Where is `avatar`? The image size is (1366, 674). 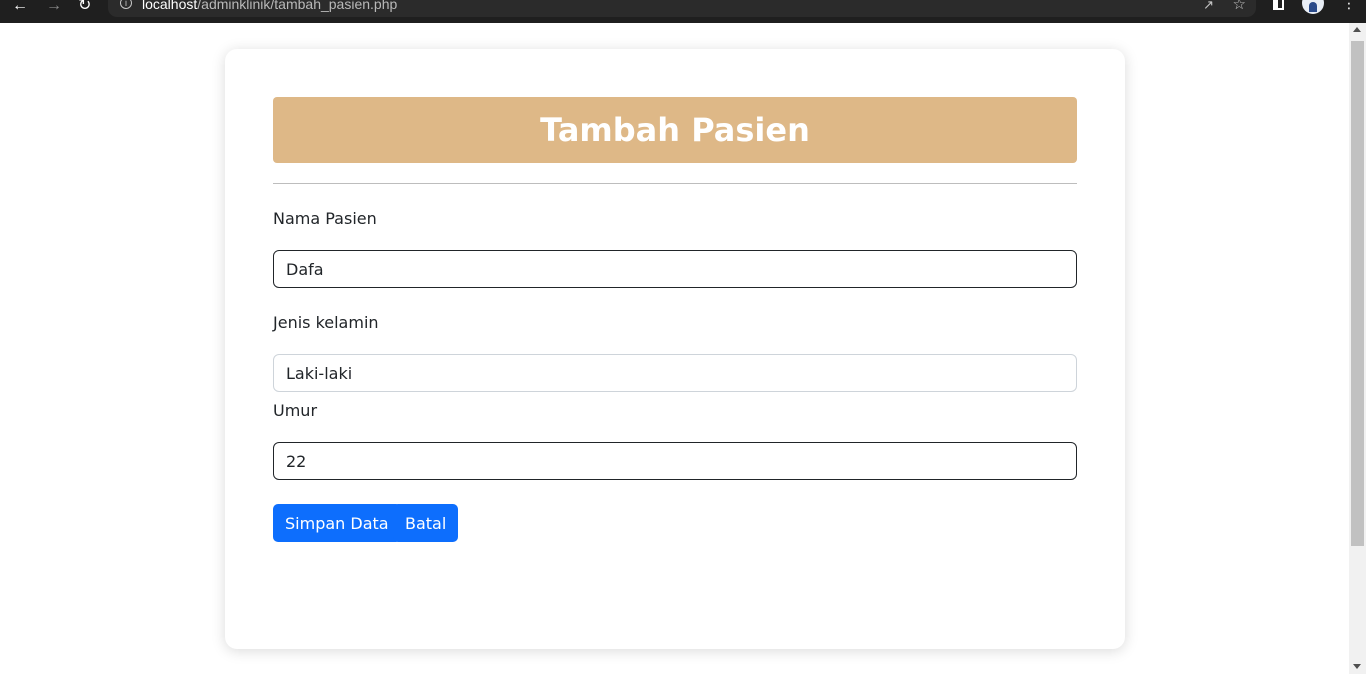
avatar is located at coordinates (1313, 7).